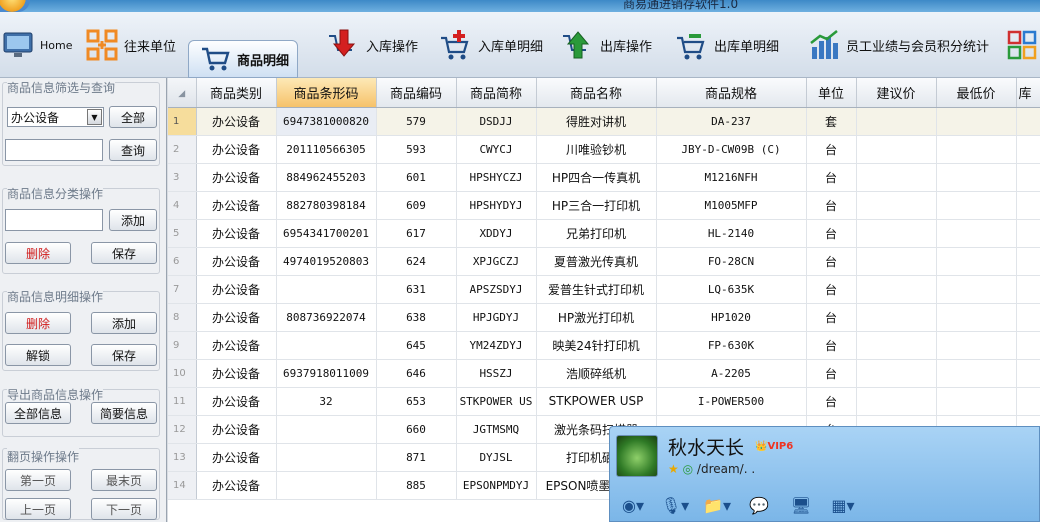 The width and height of the screenshot is (1040, 522). I want to click on row-number: 10, so click(182, 373).